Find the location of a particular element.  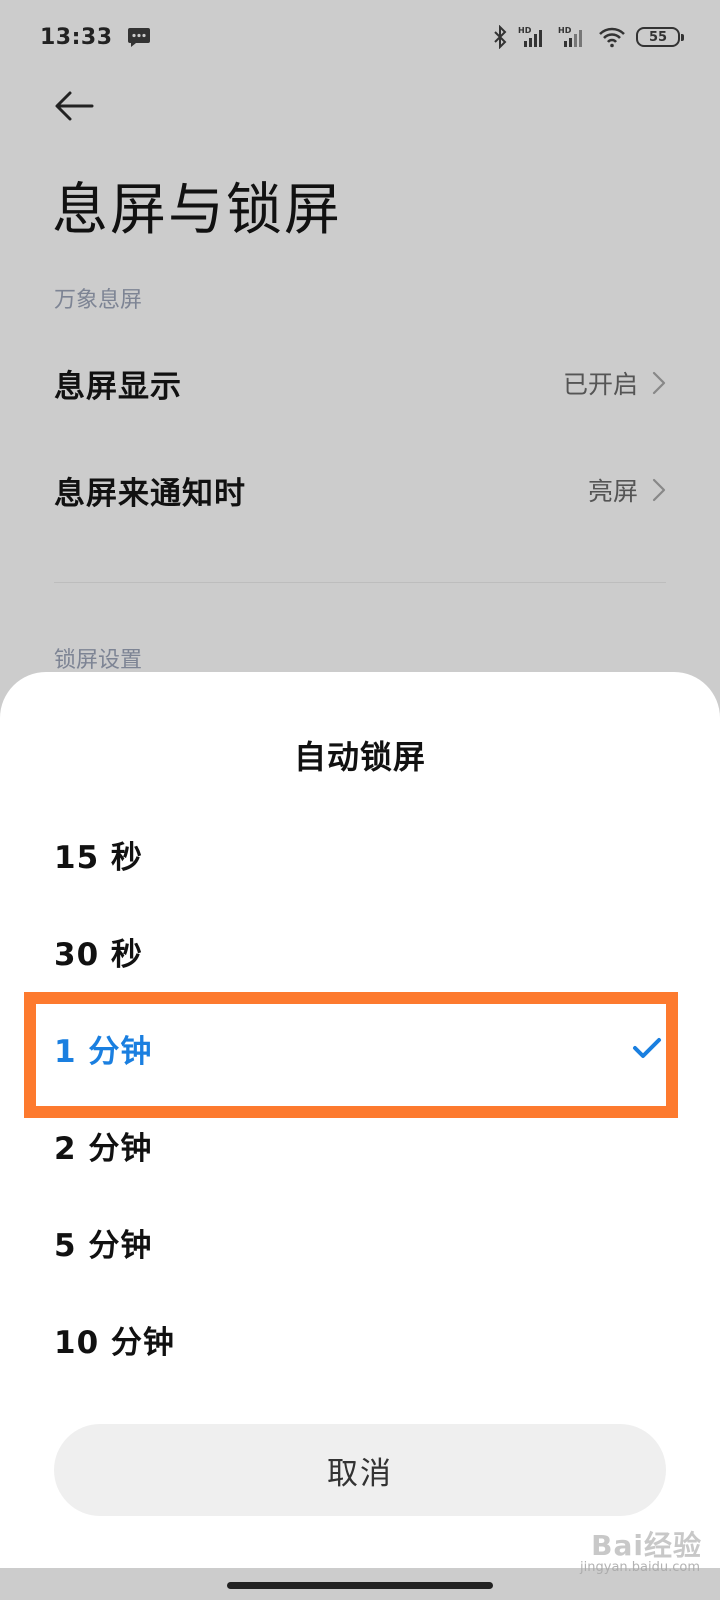

option-5min: 5 分钟 is located at coordinates (360, 1242).